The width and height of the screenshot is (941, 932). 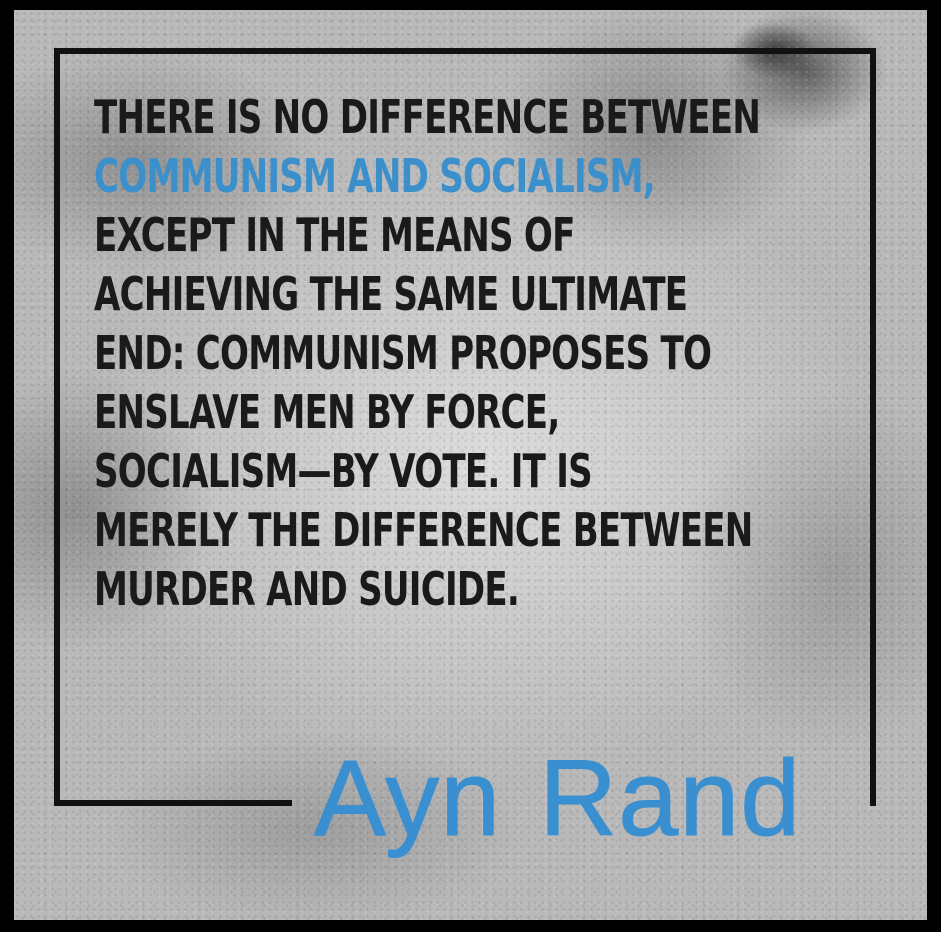 What do you see at coordinates (423, 530) in the screenshot?
I see `quote-line: MERELY THE DIFFERENCE BETWEEN` at bounding box center [423, 530].